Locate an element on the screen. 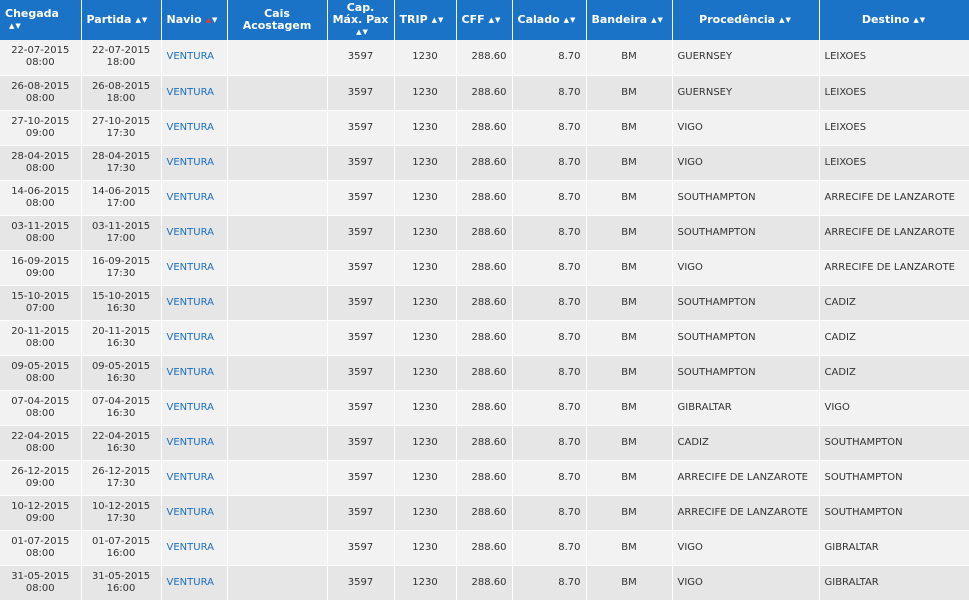 This screenshot has width=969, height=604. col-header-label: Calado is located at coordinates (538, 19).